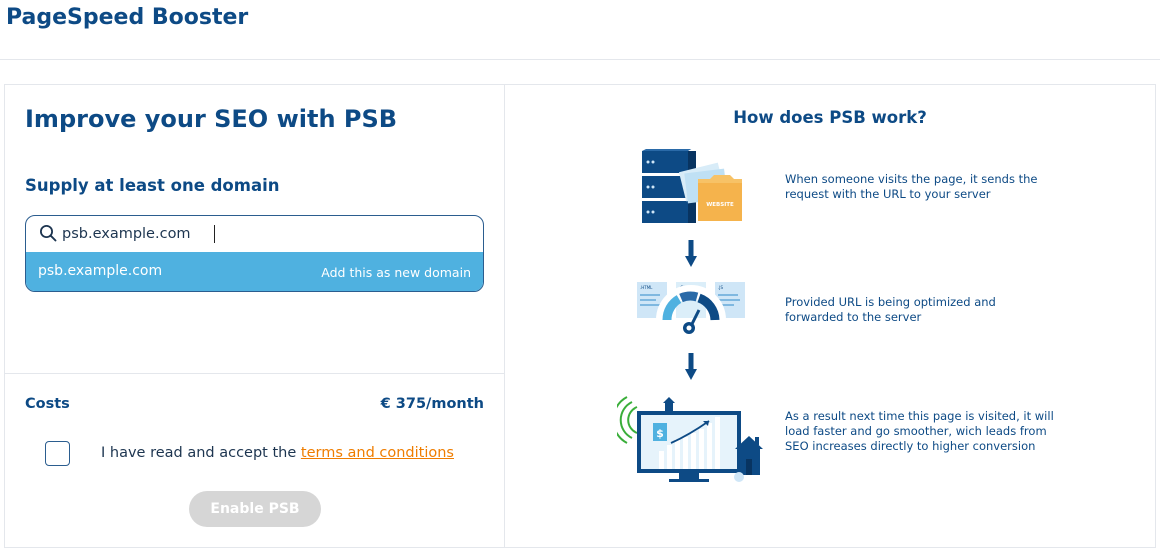 Image resolution: width=1160 pixels, height=550 pixels. I want to click on costs-label: Costs, so click(47, 404).